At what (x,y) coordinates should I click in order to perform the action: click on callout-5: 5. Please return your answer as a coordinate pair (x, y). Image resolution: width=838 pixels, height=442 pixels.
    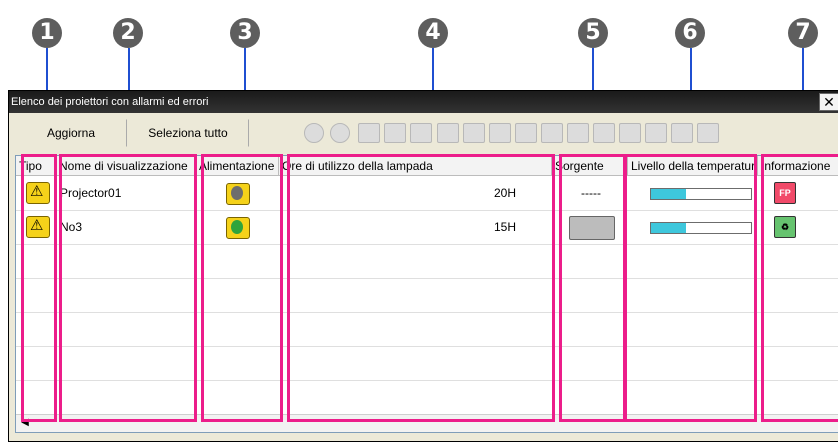
    Looking at the image, I should click on (593, 33).